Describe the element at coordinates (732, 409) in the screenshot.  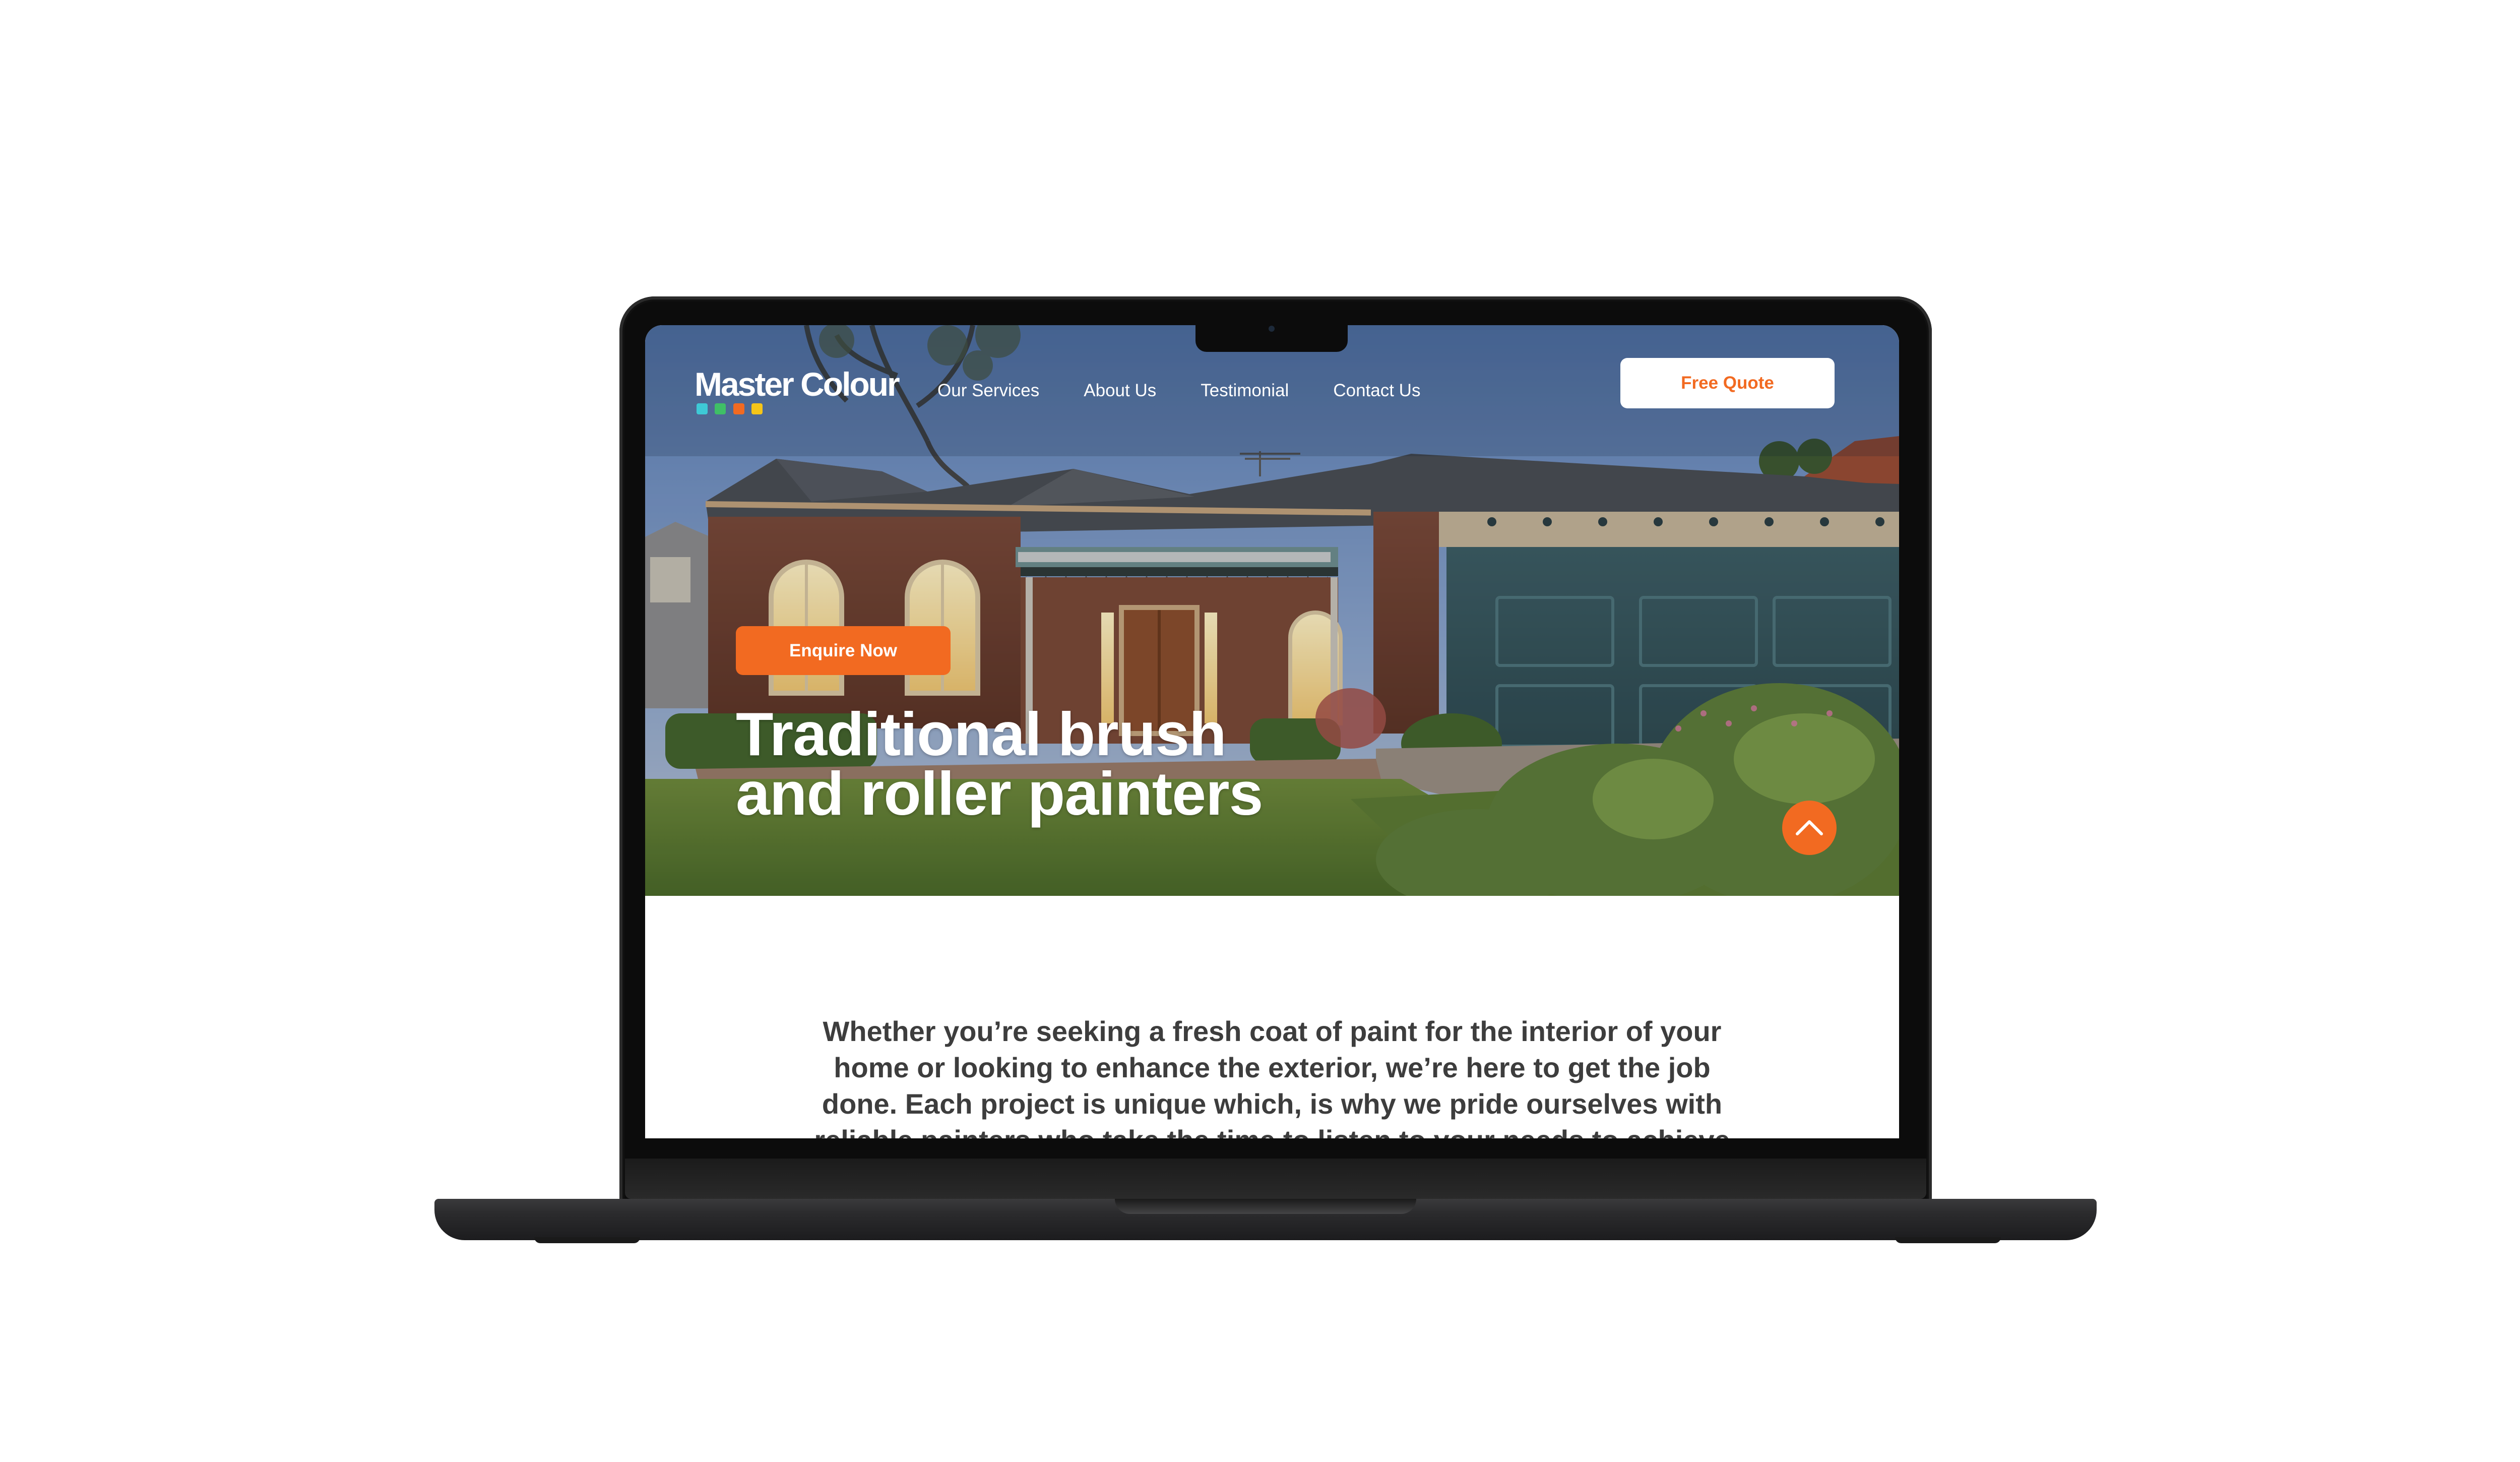
I see `brand-logo-dots` at that location.